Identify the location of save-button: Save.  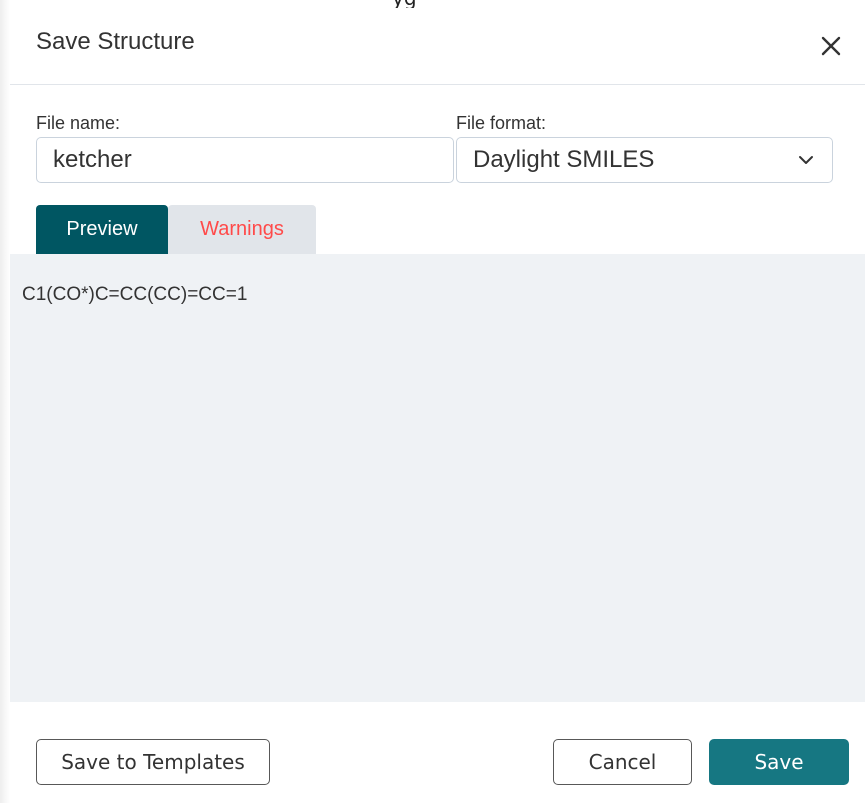
(779, 762).